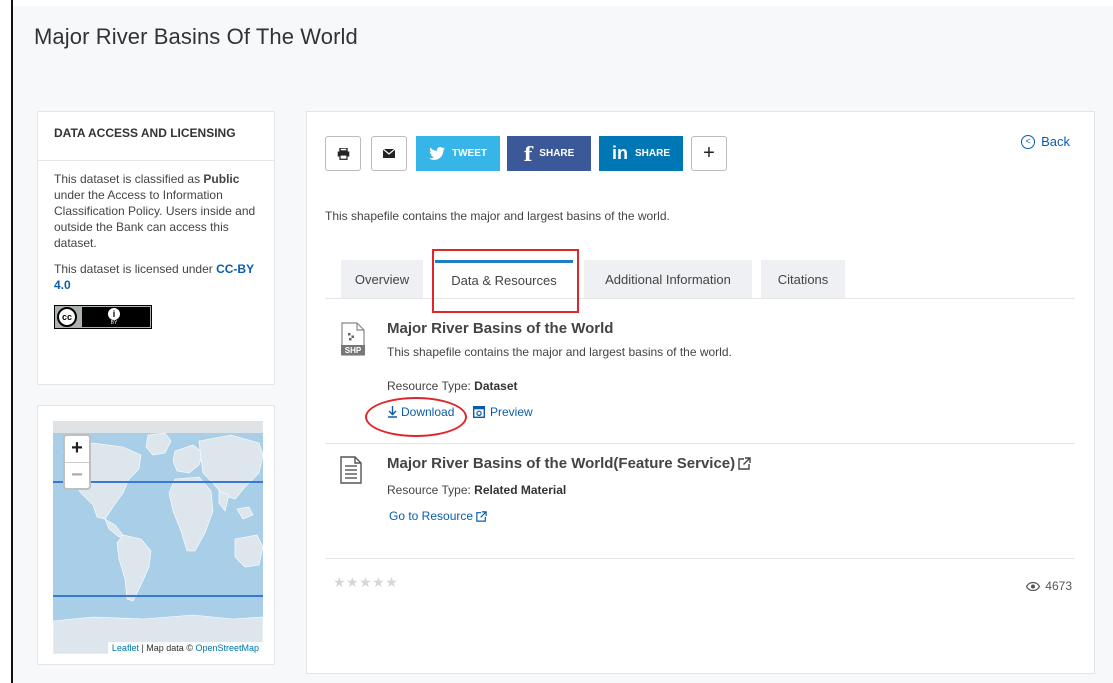 The width and height of the screenshot is (1113, 683). What do you see at coordinates (528, 153) in the screenshot?
I see `facebook-icon: f` at bounding box center [528, 153].